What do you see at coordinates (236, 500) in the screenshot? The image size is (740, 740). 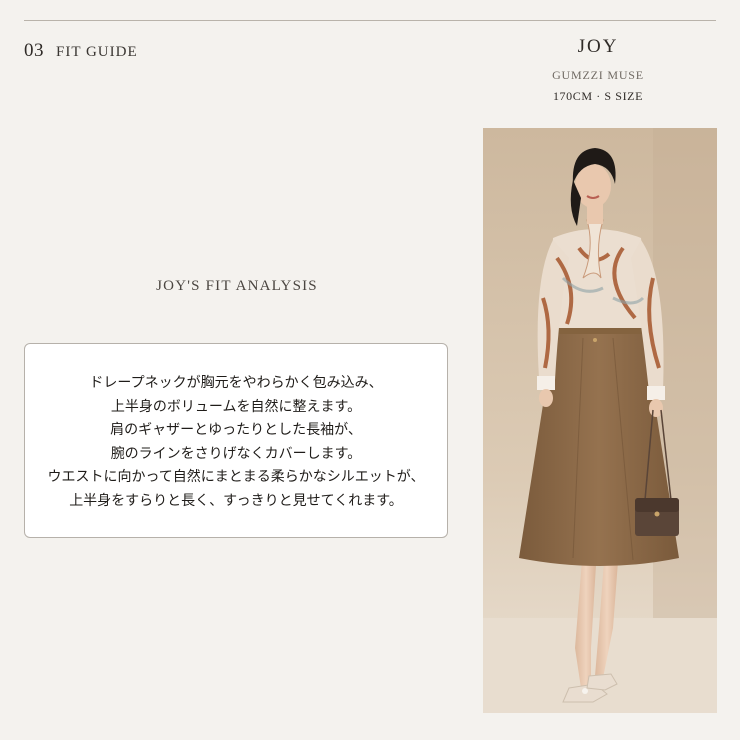 I see `analysis-line: 上半身をすらりと長く、すっきりと見せてくれます。` at bounding box center [236, 500].